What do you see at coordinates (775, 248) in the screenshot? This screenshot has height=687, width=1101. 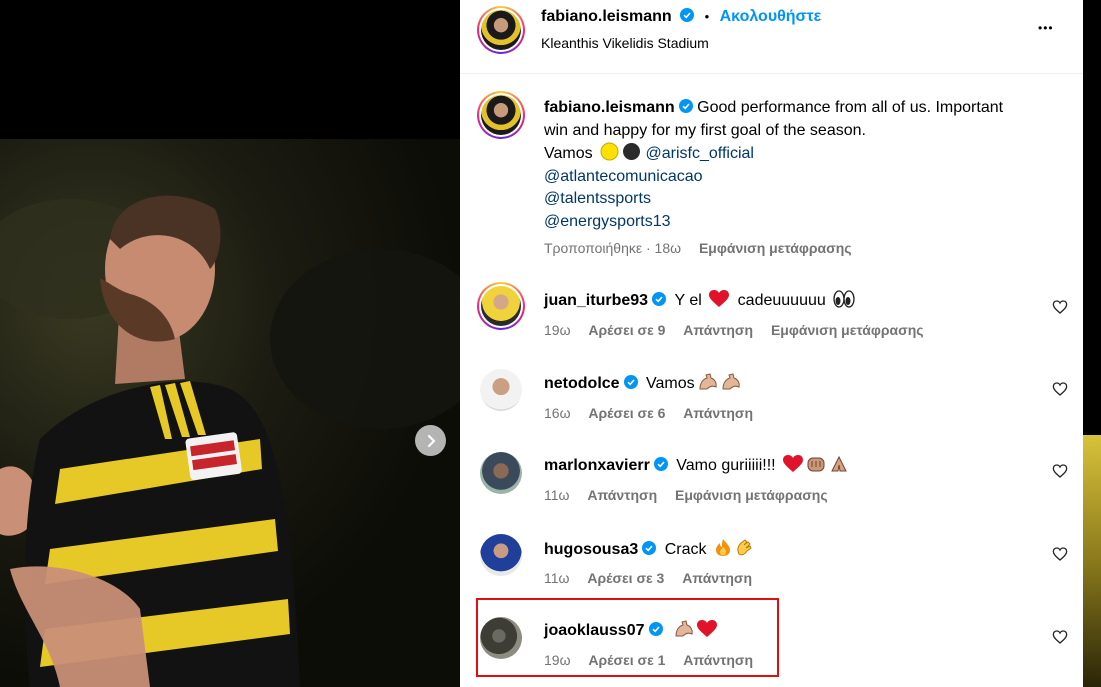 I see `caption-translate-link: Εμφάνιση μετάφρασης` at bounding box center [775, 248].